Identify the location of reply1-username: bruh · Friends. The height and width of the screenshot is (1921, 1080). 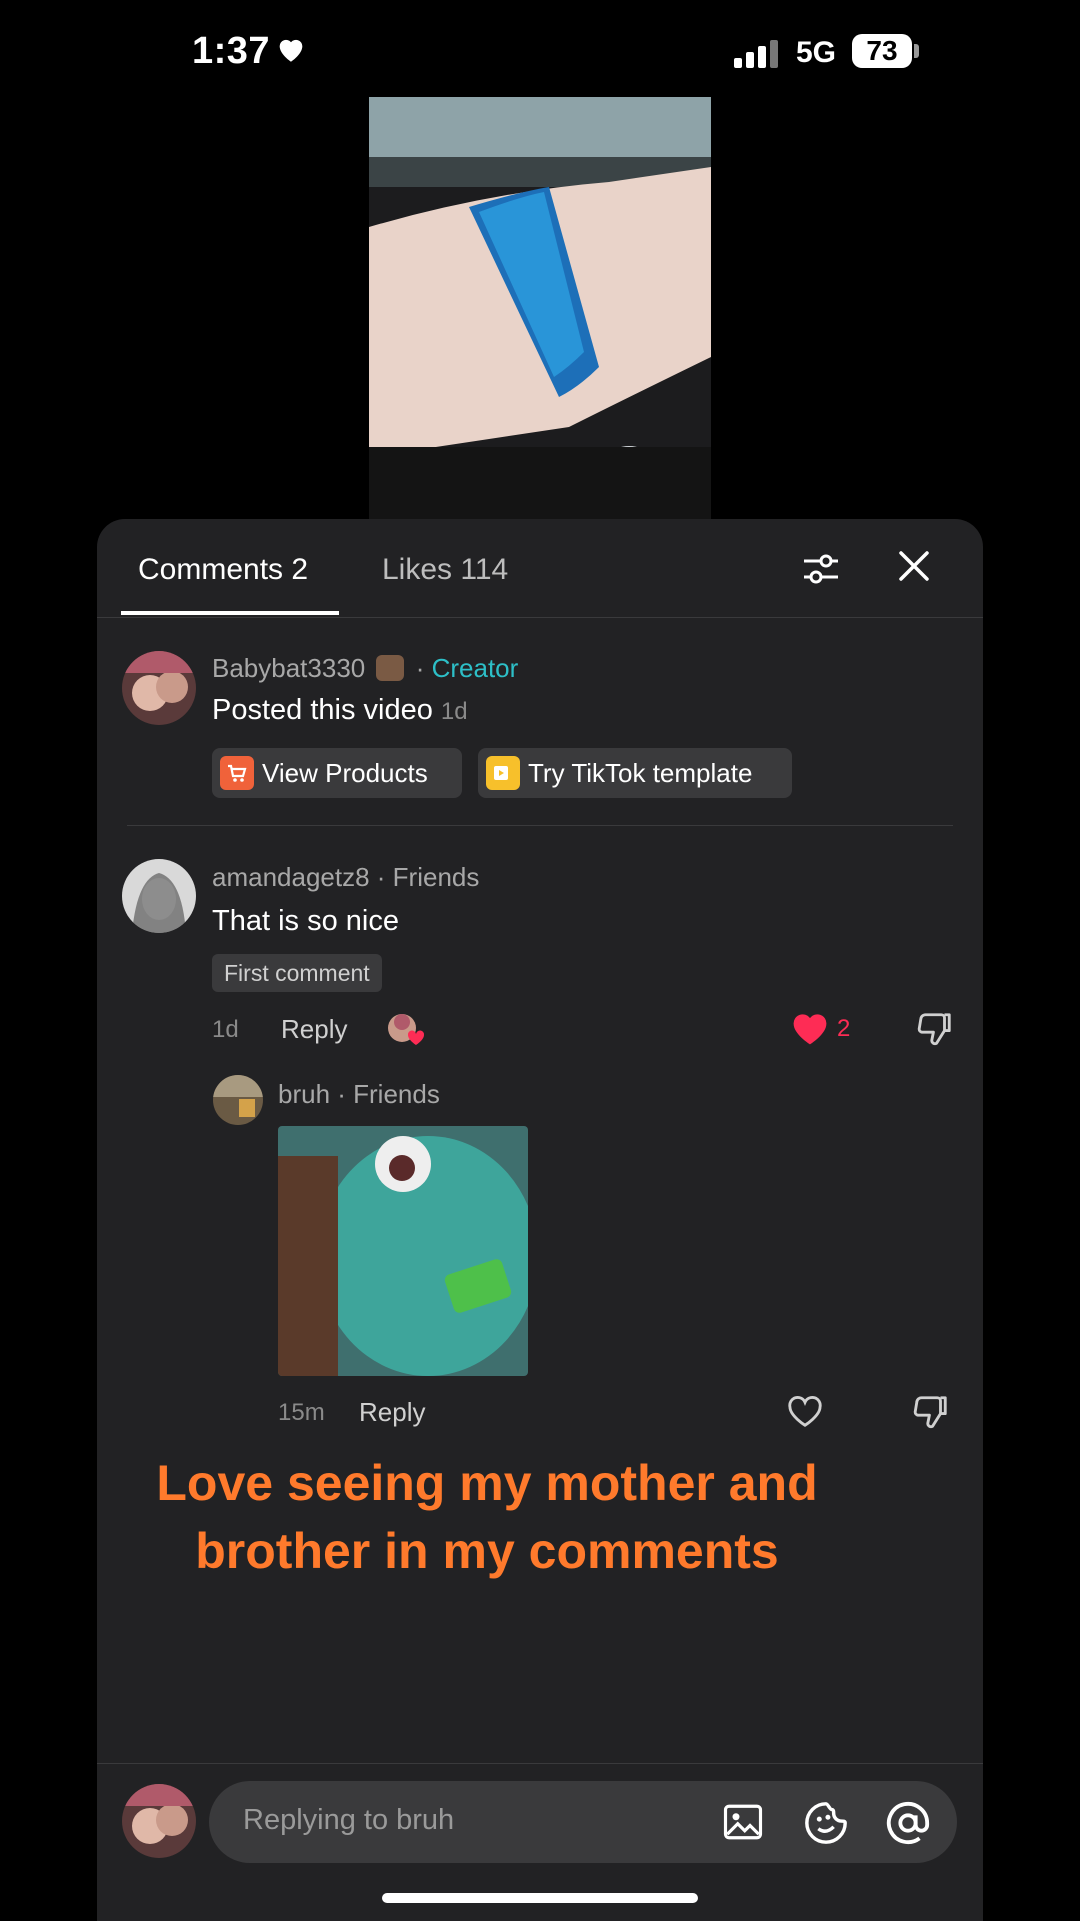
(359, 1094).